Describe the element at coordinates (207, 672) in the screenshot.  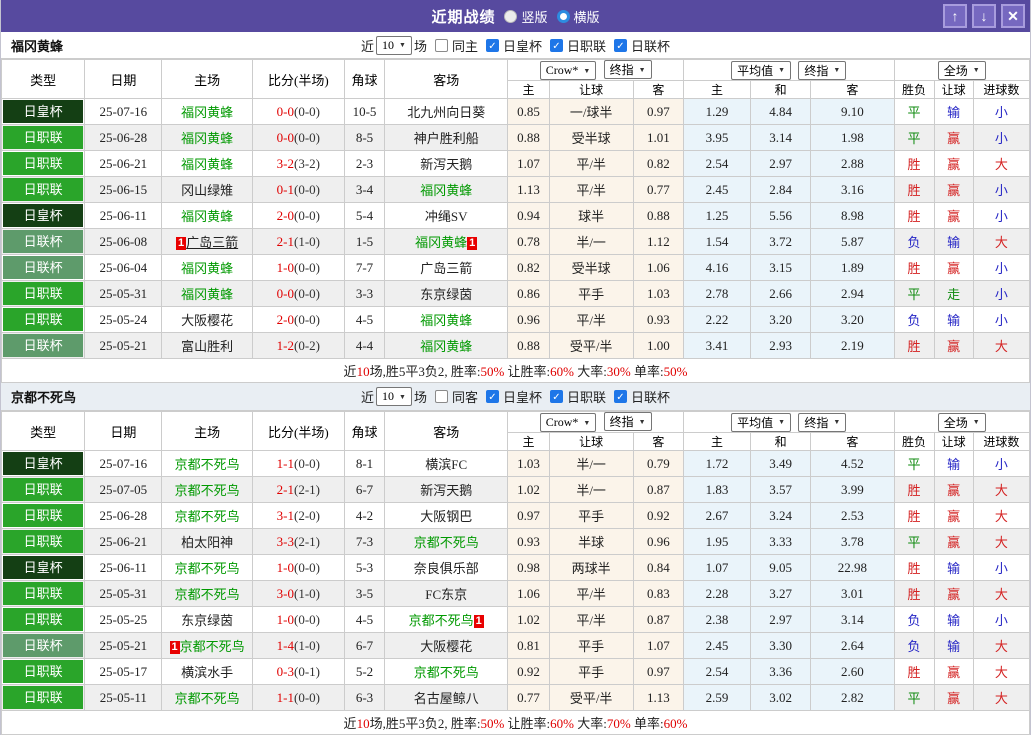
I see `home-team-link: 横滨水手` at that location.